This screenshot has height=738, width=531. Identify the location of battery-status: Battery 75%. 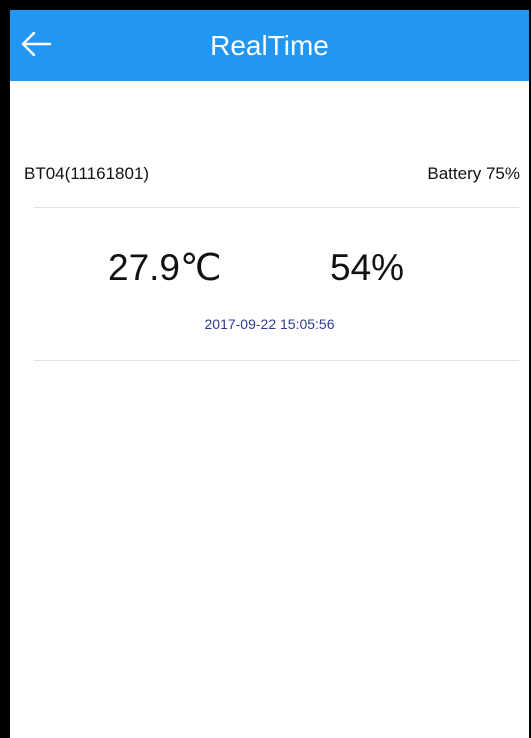
(473, 173).